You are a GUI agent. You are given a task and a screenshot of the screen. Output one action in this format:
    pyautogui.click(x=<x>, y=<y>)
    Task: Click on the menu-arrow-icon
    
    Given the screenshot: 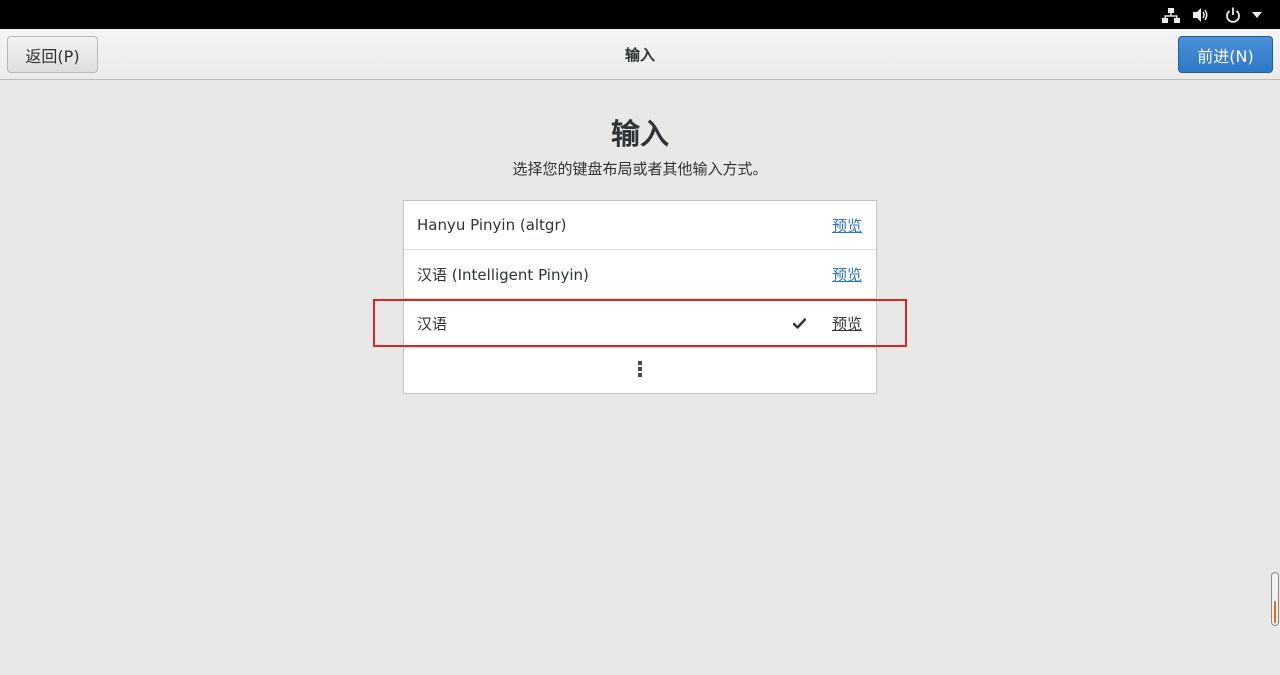 What is the action you would take?
    pyautogui.click(x=1257, y=14)
    